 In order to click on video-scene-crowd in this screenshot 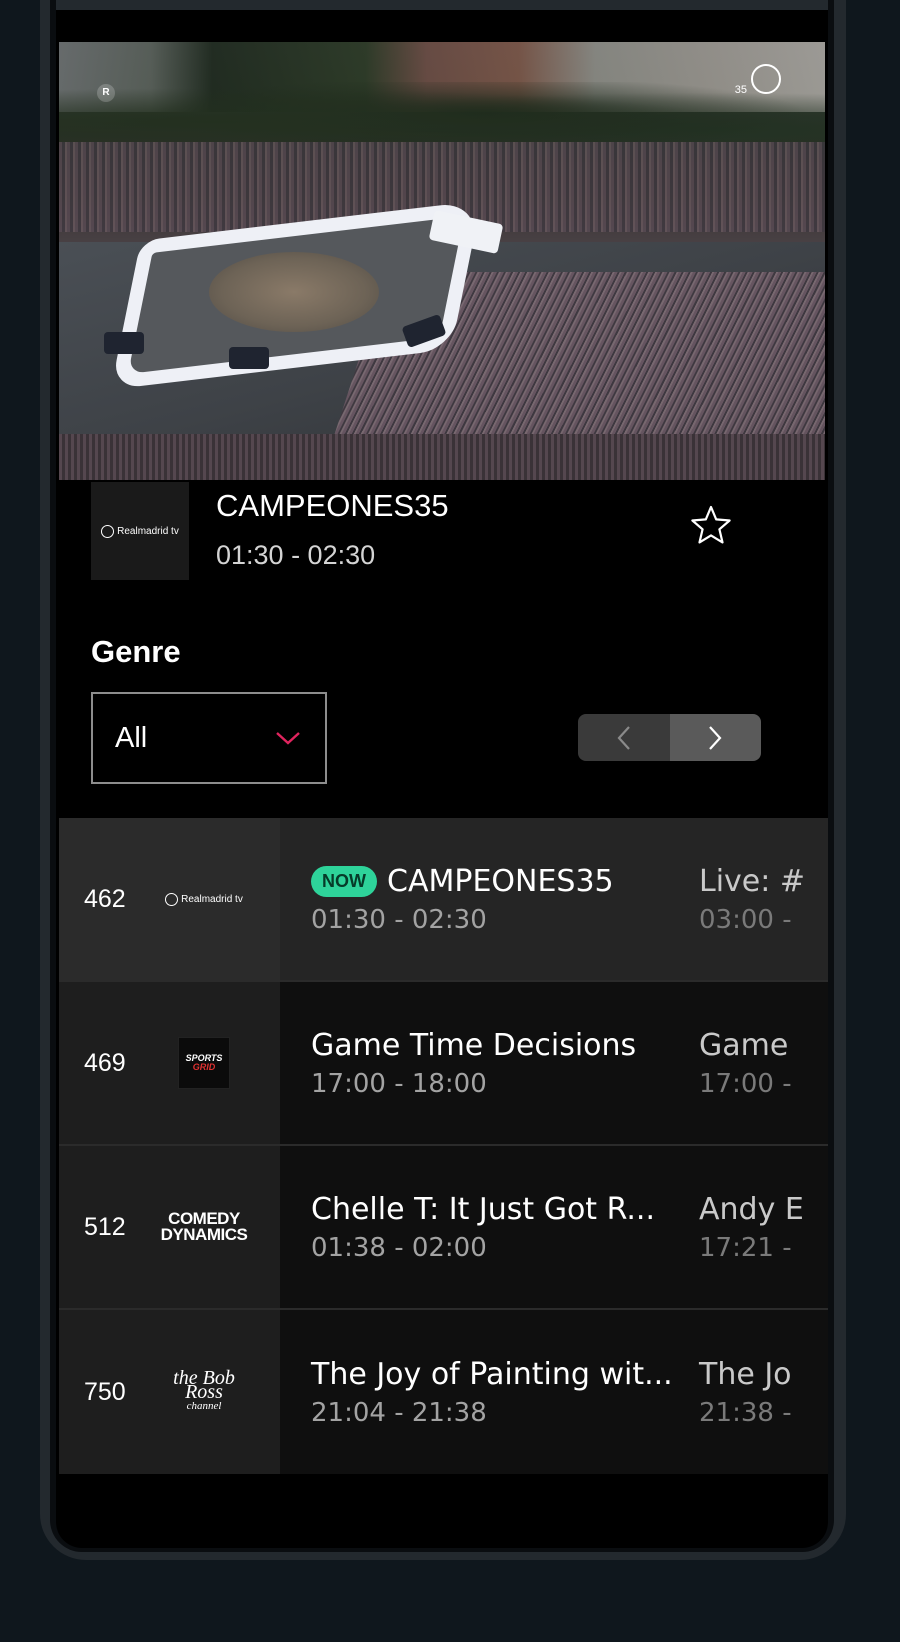, I will do `click(442, 457)`.